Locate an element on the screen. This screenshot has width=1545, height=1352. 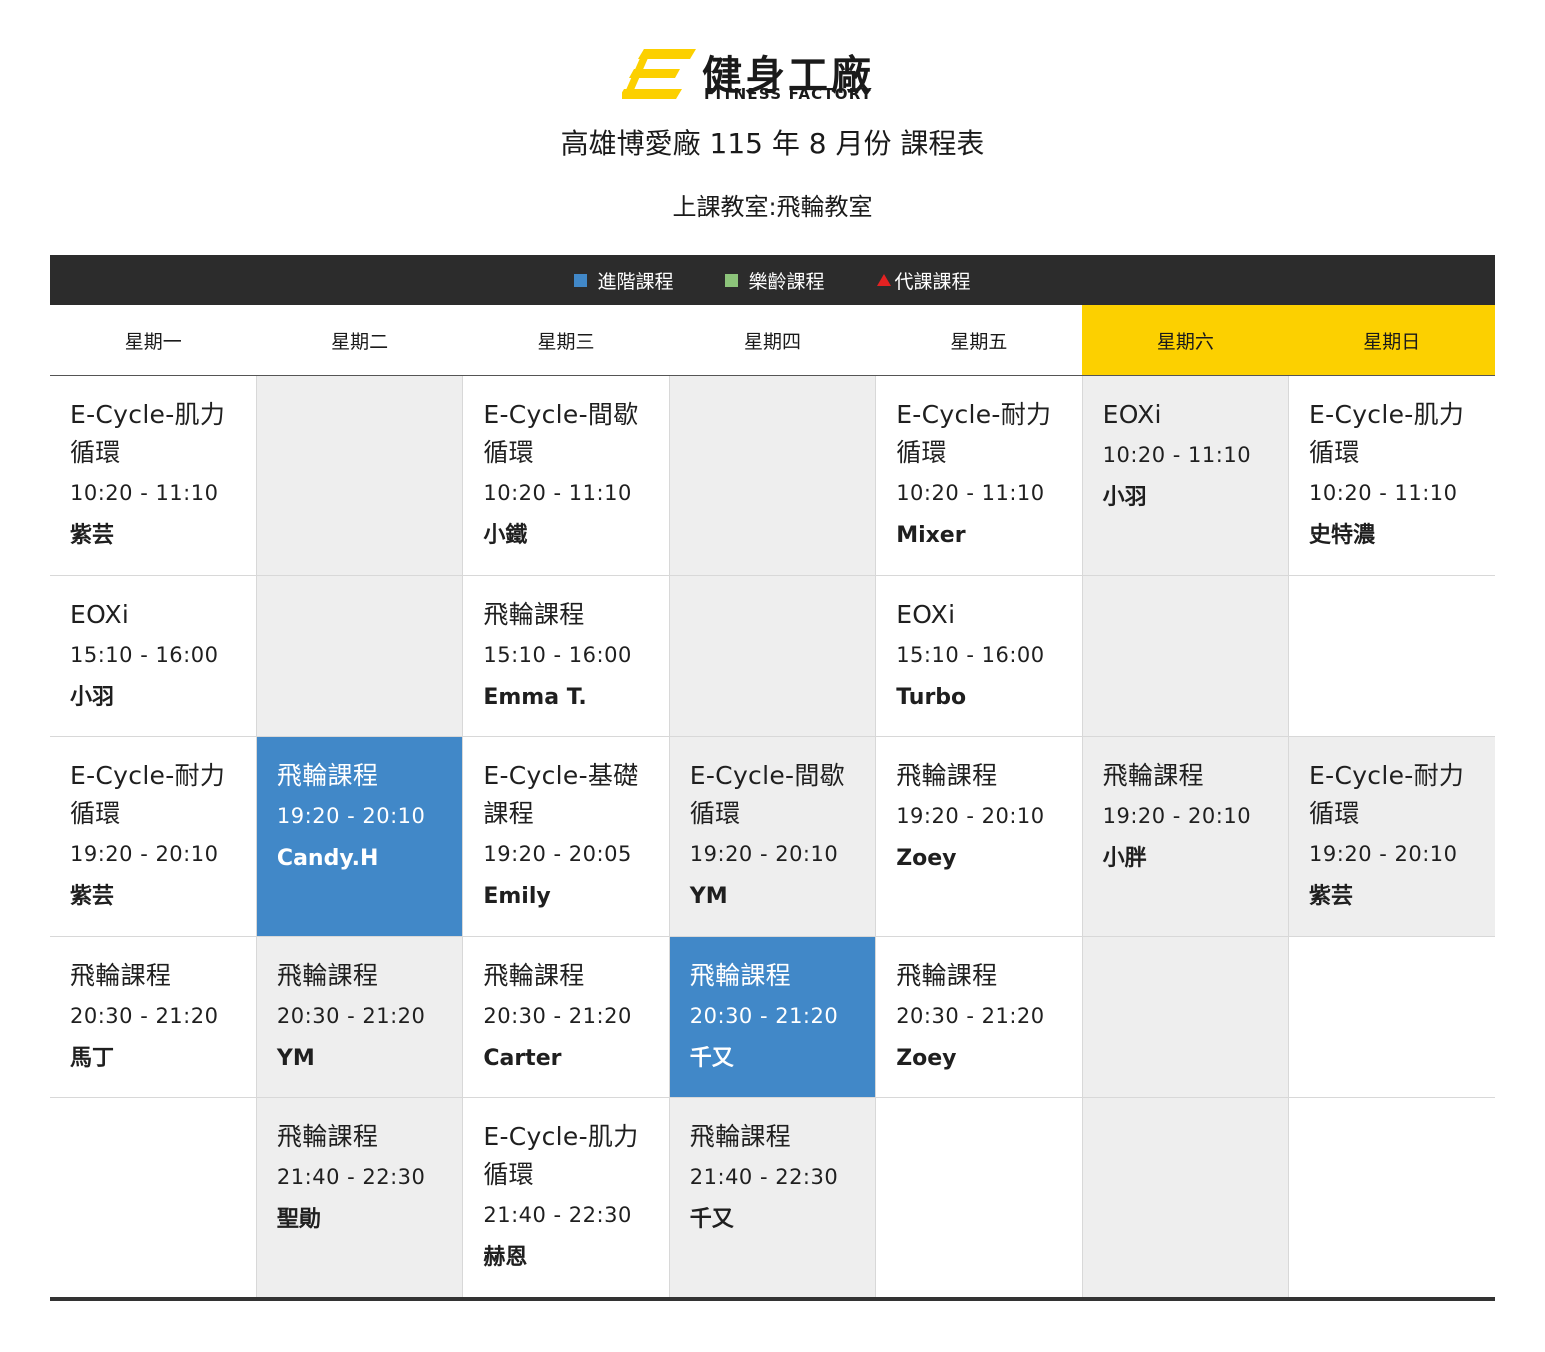
coach-name: Candy.H is located at coordinates (327, 858).